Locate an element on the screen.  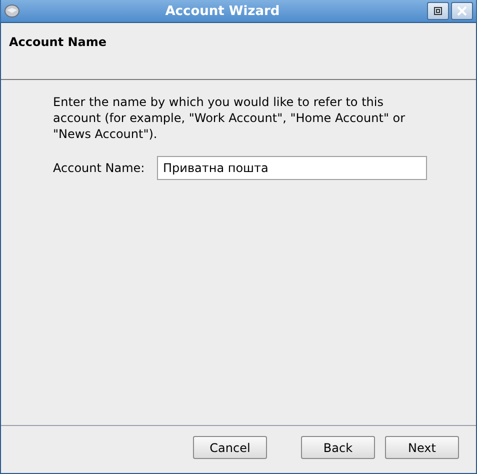
maximize-icon is located at coordinates (438, 11).